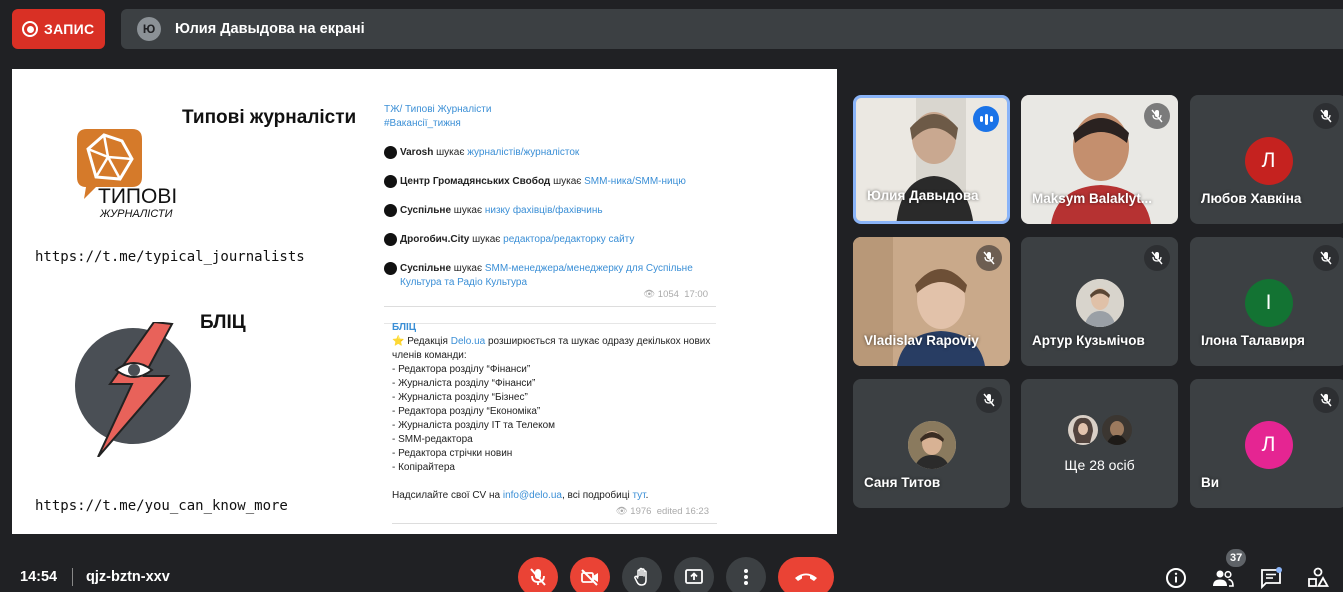 This screenshot has height=592, width=1343. Describe the element at coordinates (30, 29) in the screenshot. I see `record-icon` at that location.